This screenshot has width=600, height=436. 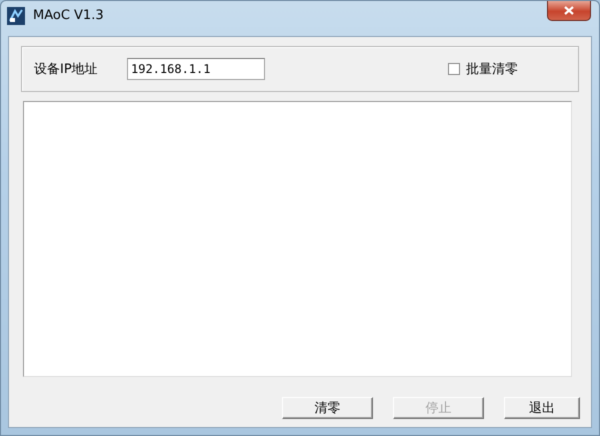 What do you see at coordinates (542, 408) in the screenshot?
I see `dialog-button: 退出` at bounding box center [542, 408].